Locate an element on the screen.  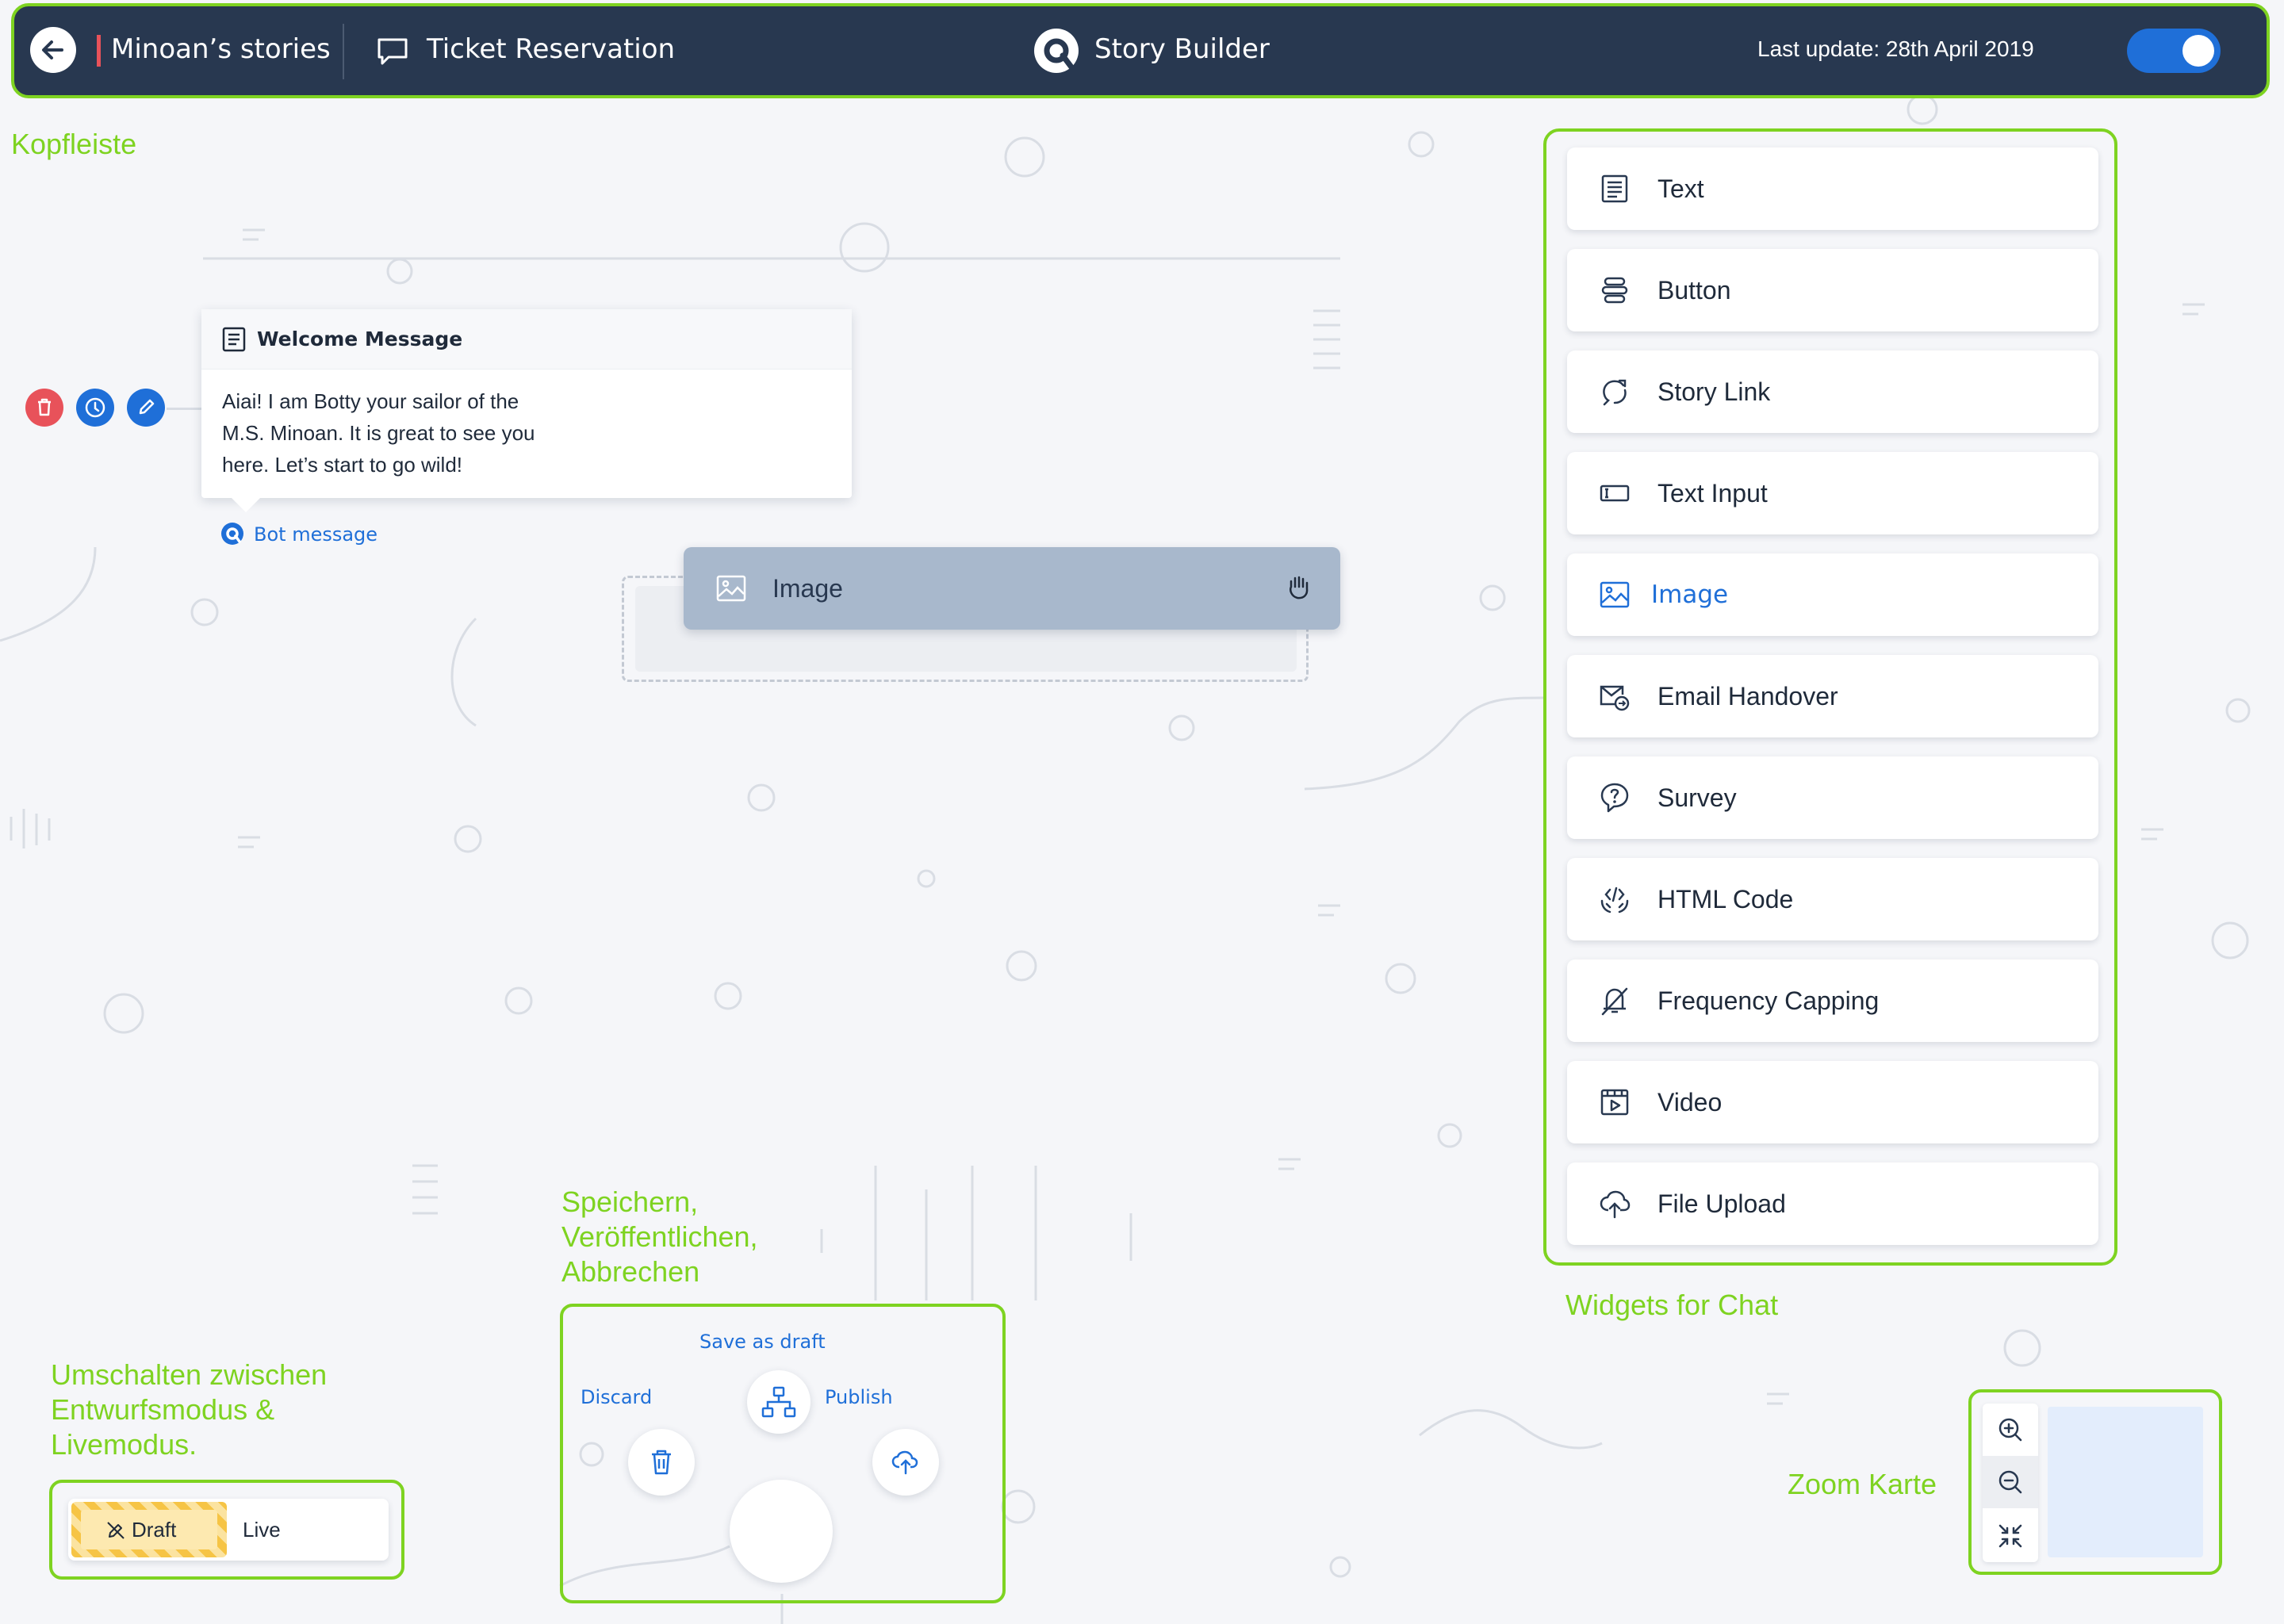
draft-label: Draft is located at coordinates (154, 1530).